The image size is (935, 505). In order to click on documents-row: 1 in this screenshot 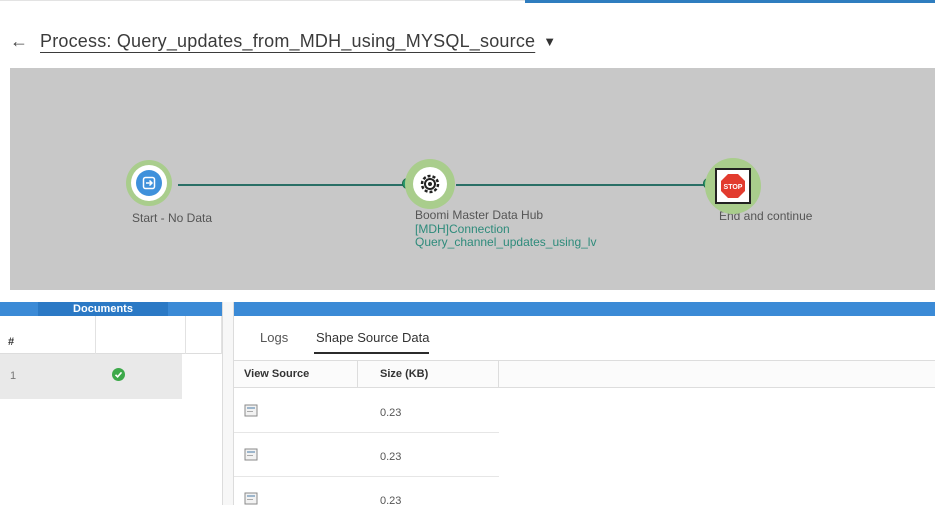, I will do `click(91, 376)`.